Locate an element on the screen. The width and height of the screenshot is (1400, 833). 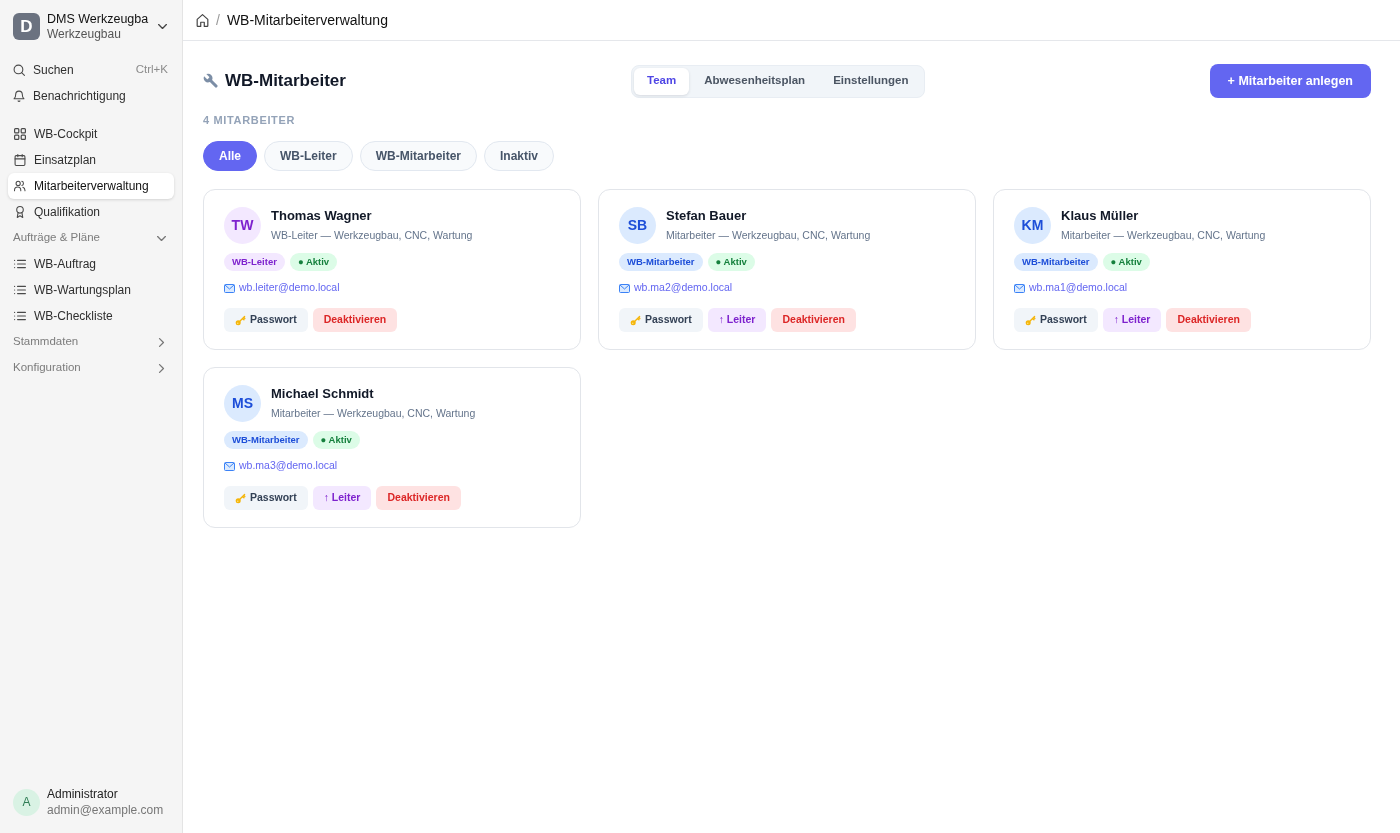
email-link: wb.ma3@demo.local is located at coordinates (288, 466).